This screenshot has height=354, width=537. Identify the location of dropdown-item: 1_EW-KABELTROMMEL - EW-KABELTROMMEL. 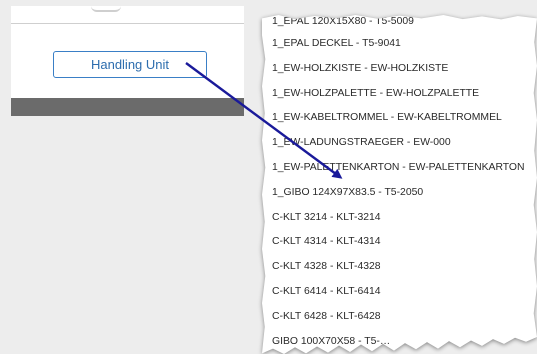
(399, 118).